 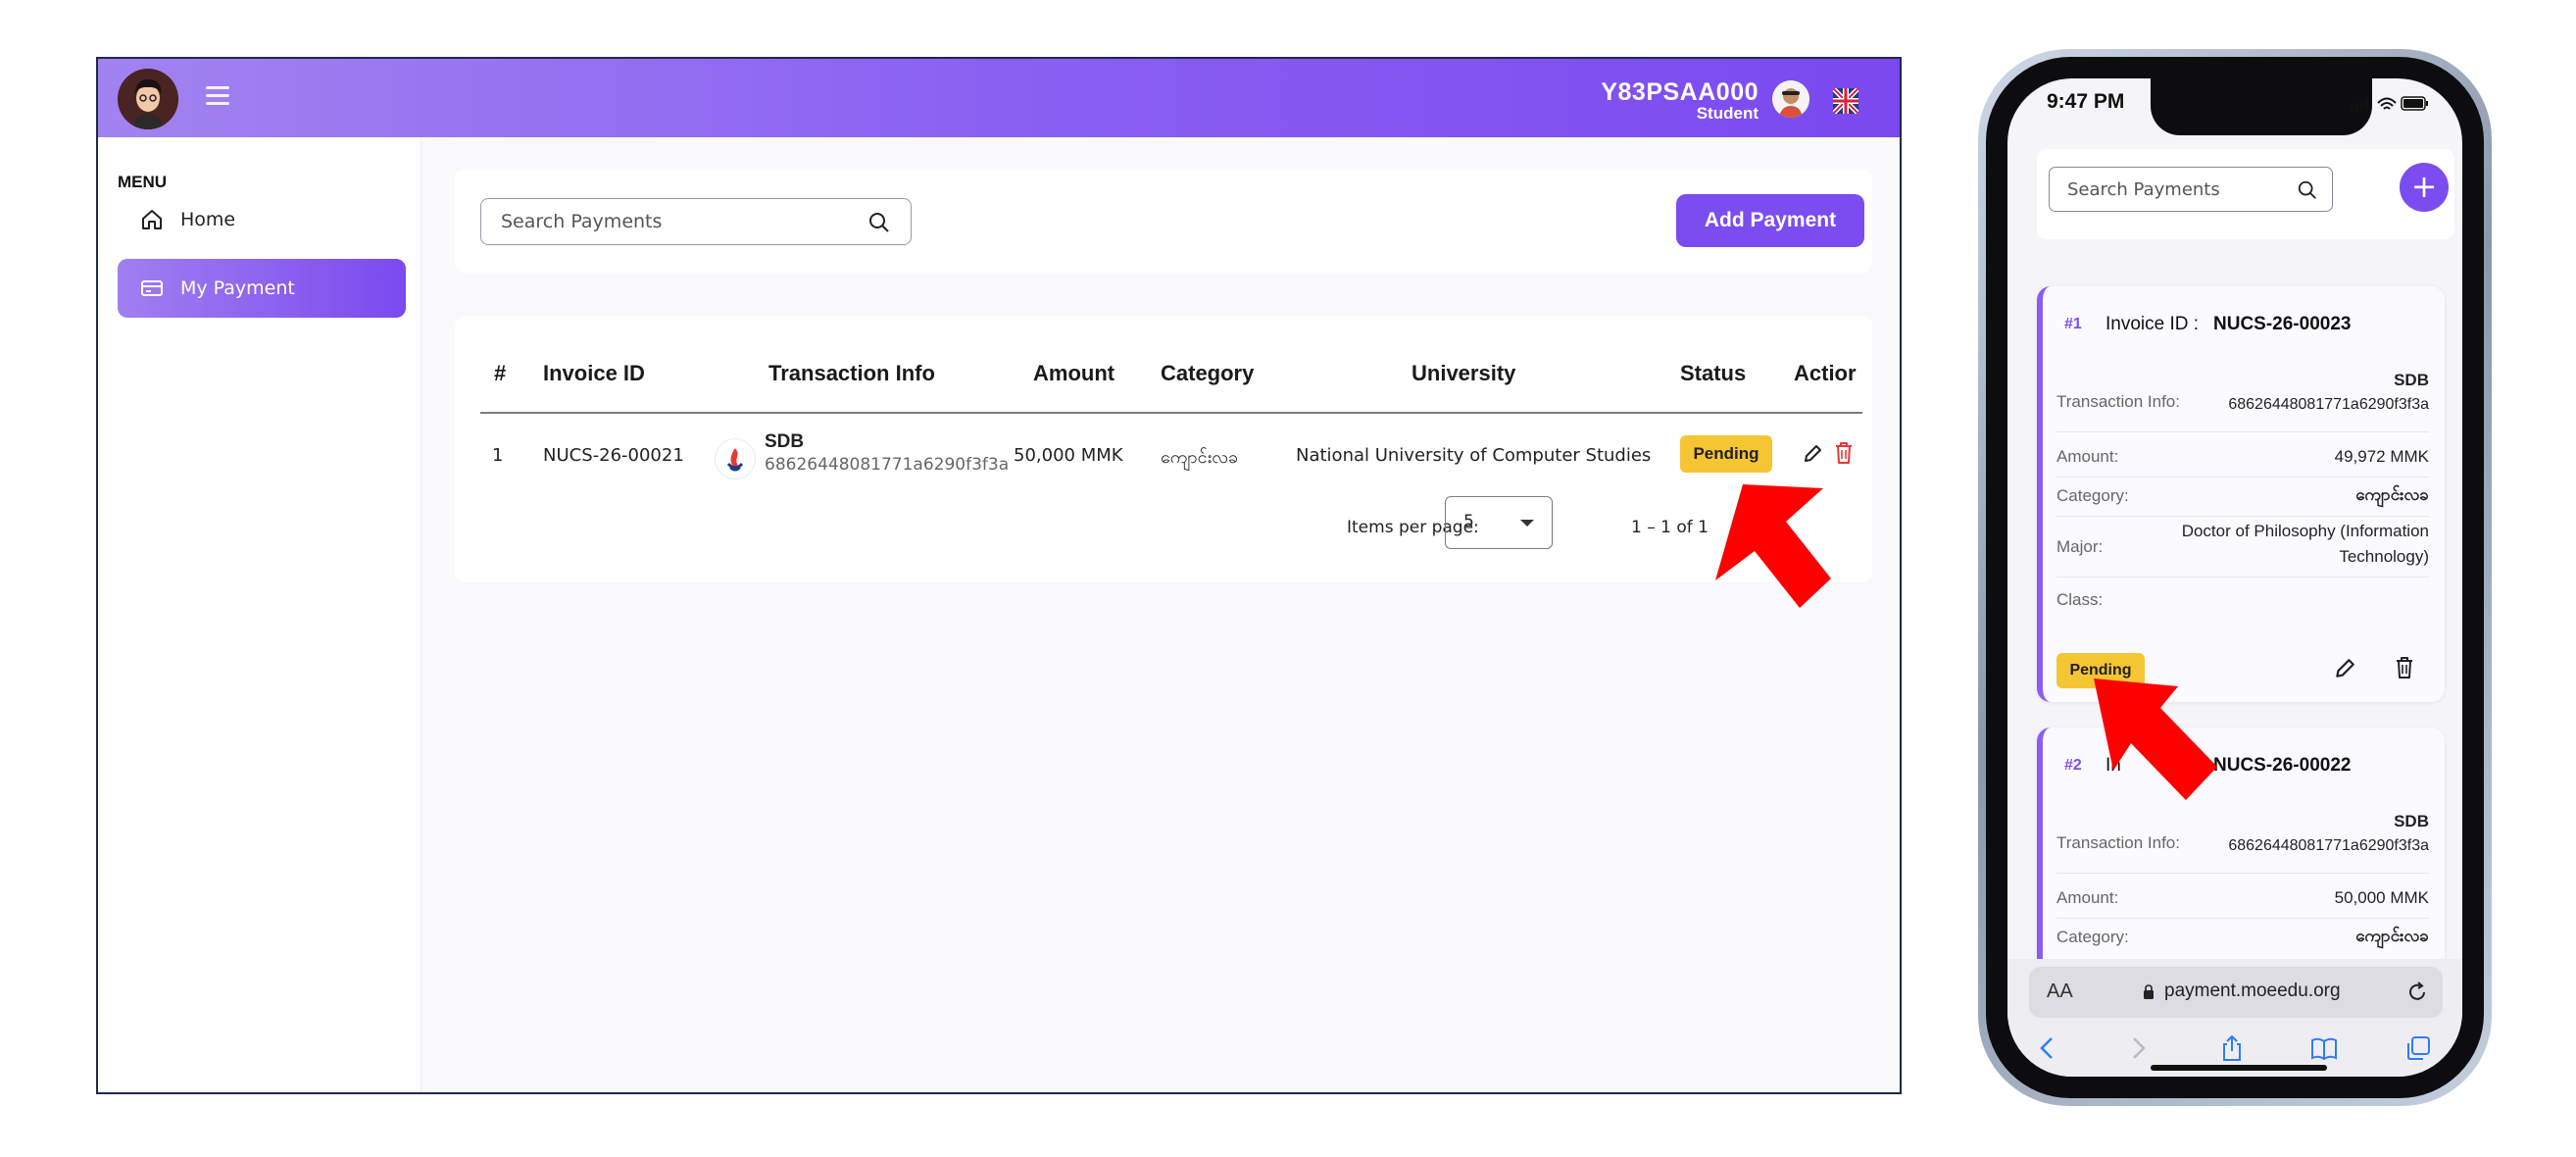 I want to click on home-icon, so click(x=152, y=219).